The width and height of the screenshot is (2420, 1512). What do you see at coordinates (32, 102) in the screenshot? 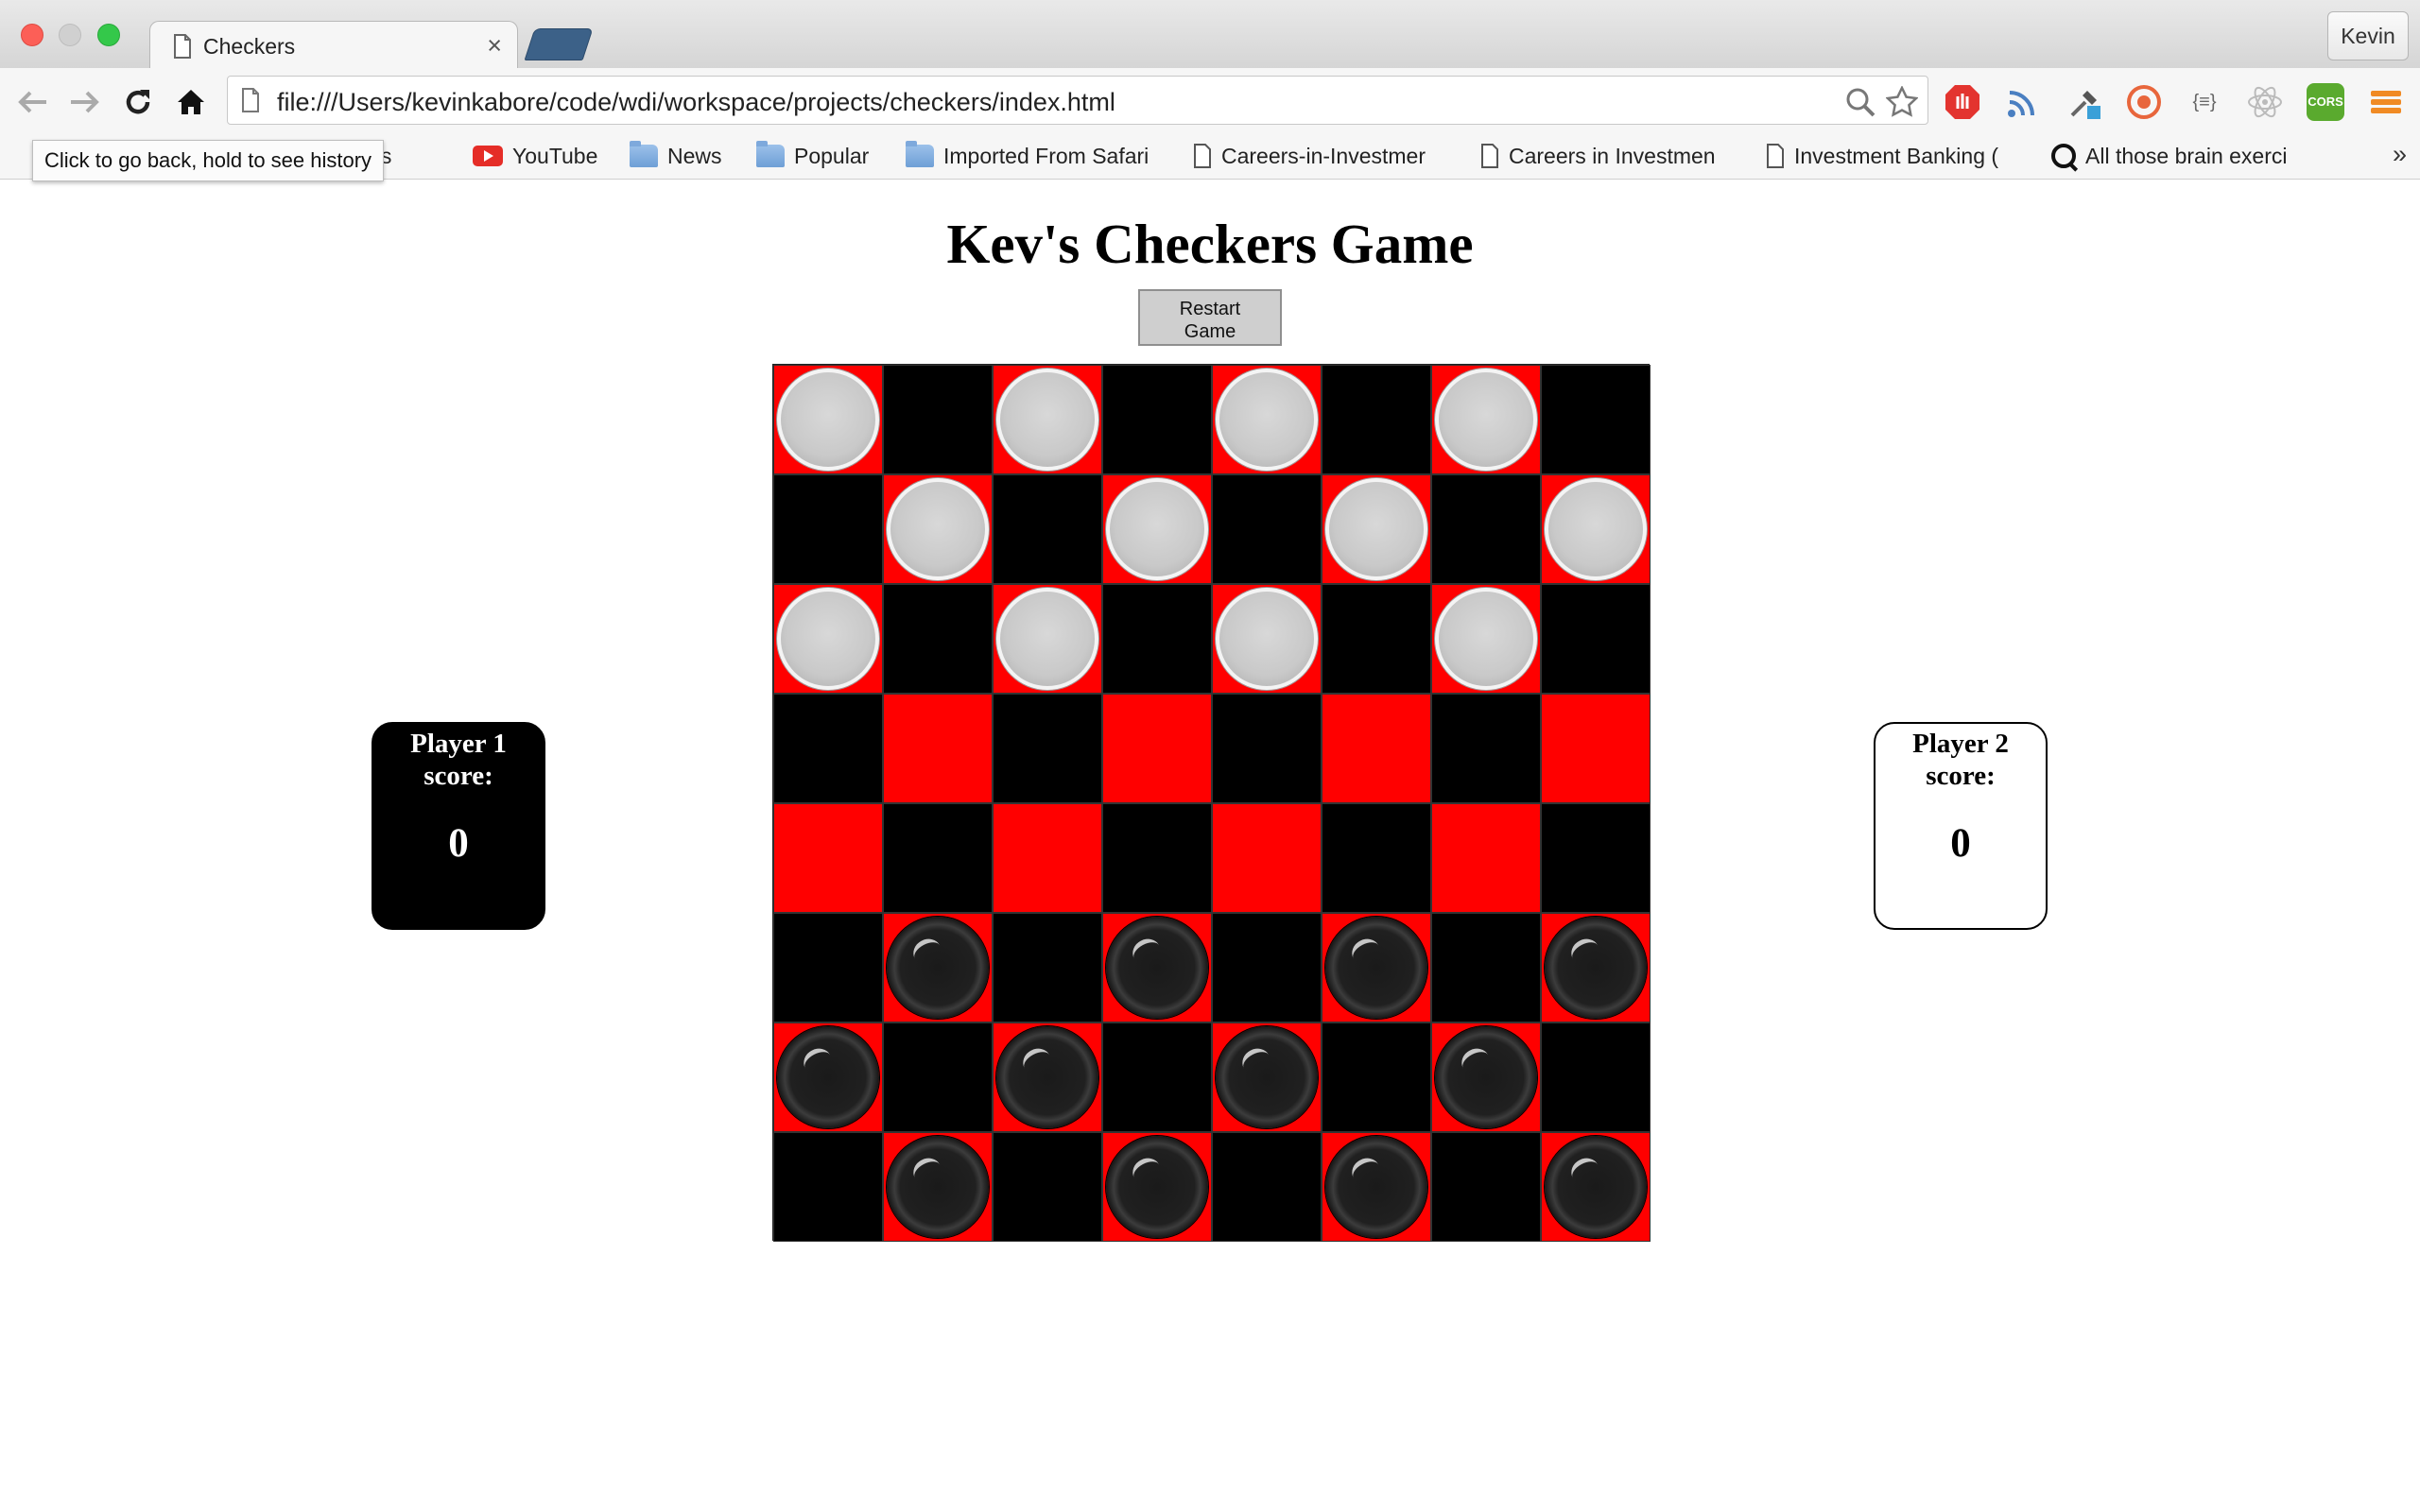
I see `back-arrow-icon` at bounding box center [32, 102].